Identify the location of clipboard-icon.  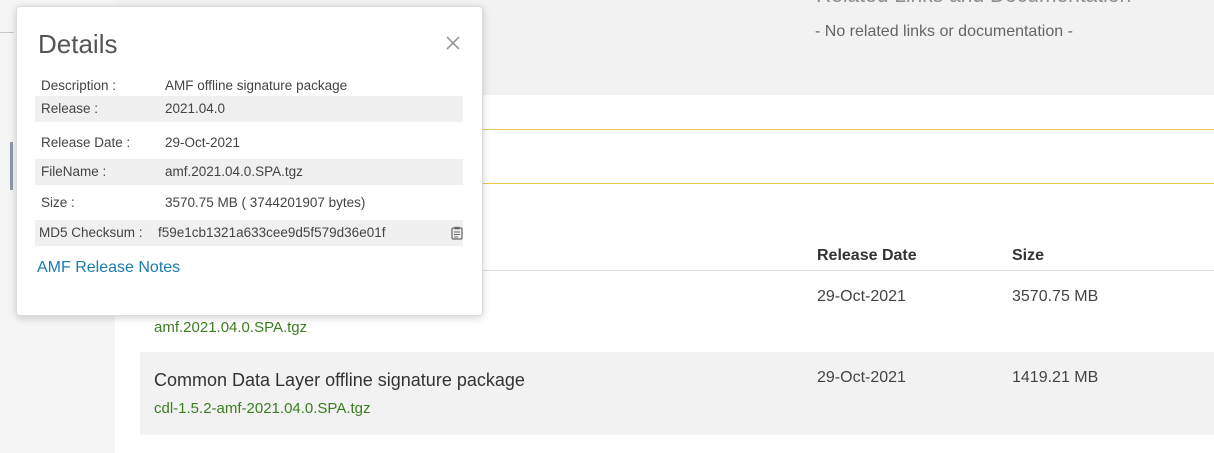
(457, 233).